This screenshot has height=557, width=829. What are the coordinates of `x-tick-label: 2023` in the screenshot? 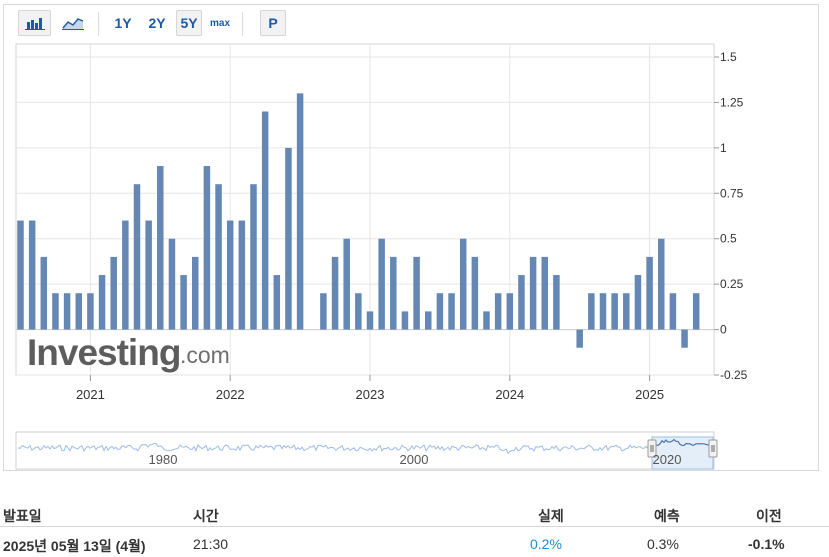 It's located at (370, 394).